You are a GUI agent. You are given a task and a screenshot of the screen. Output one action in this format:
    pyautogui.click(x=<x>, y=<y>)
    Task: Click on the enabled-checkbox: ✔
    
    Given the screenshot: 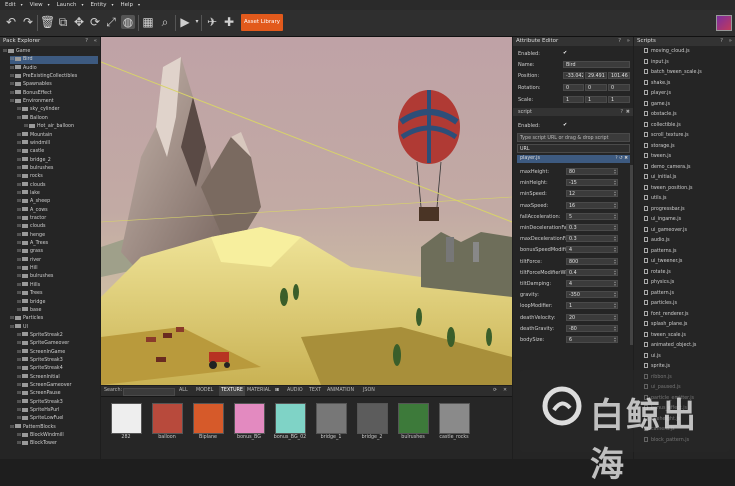 What is the action you would take?
    pyautogui.click(x=565, y=53)
    